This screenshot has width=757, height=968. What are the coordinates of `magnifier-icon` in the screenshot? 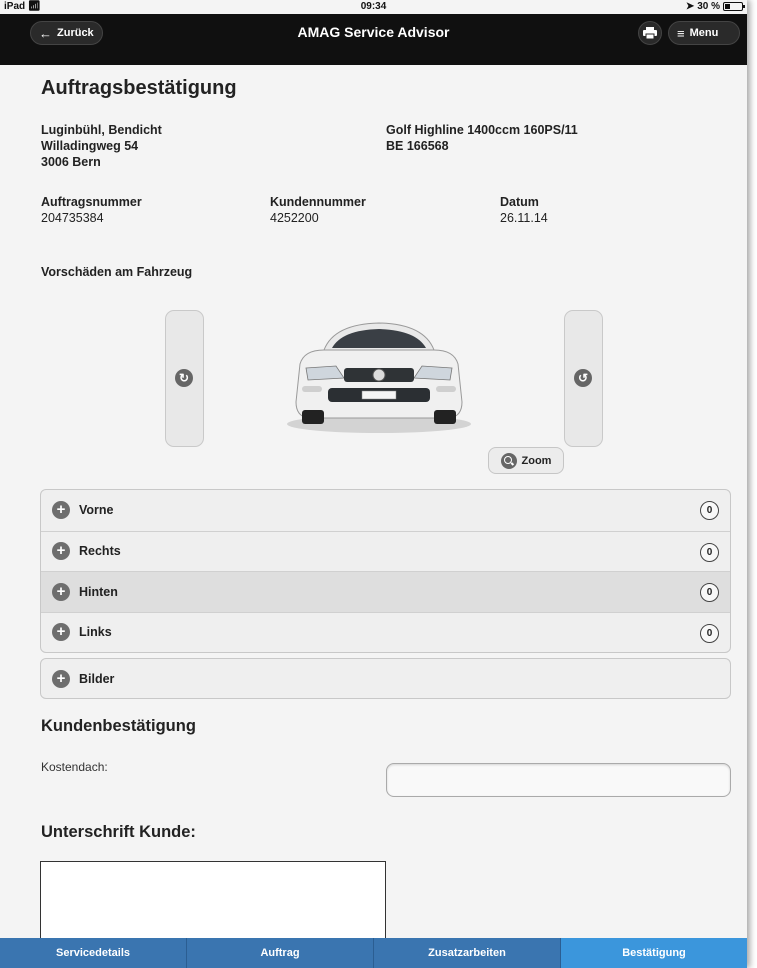 It's located at (508, 460).